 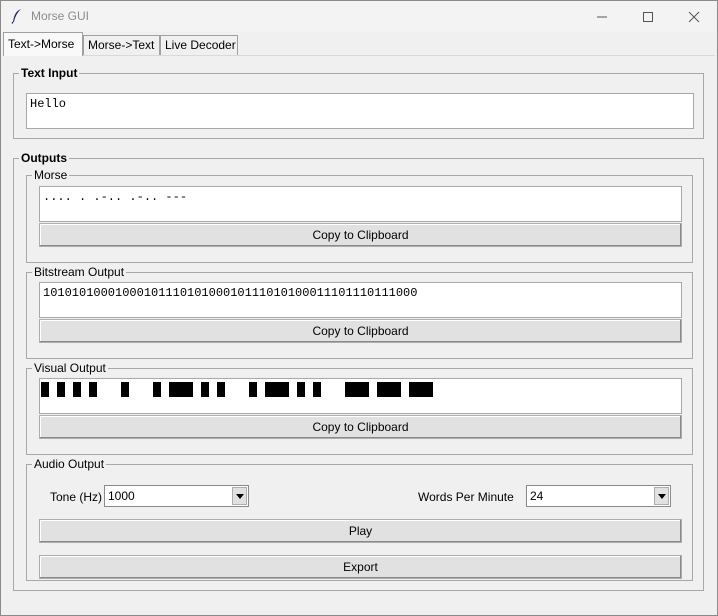 I want to click on wpm-value: 24, so click(x=537, y=496).